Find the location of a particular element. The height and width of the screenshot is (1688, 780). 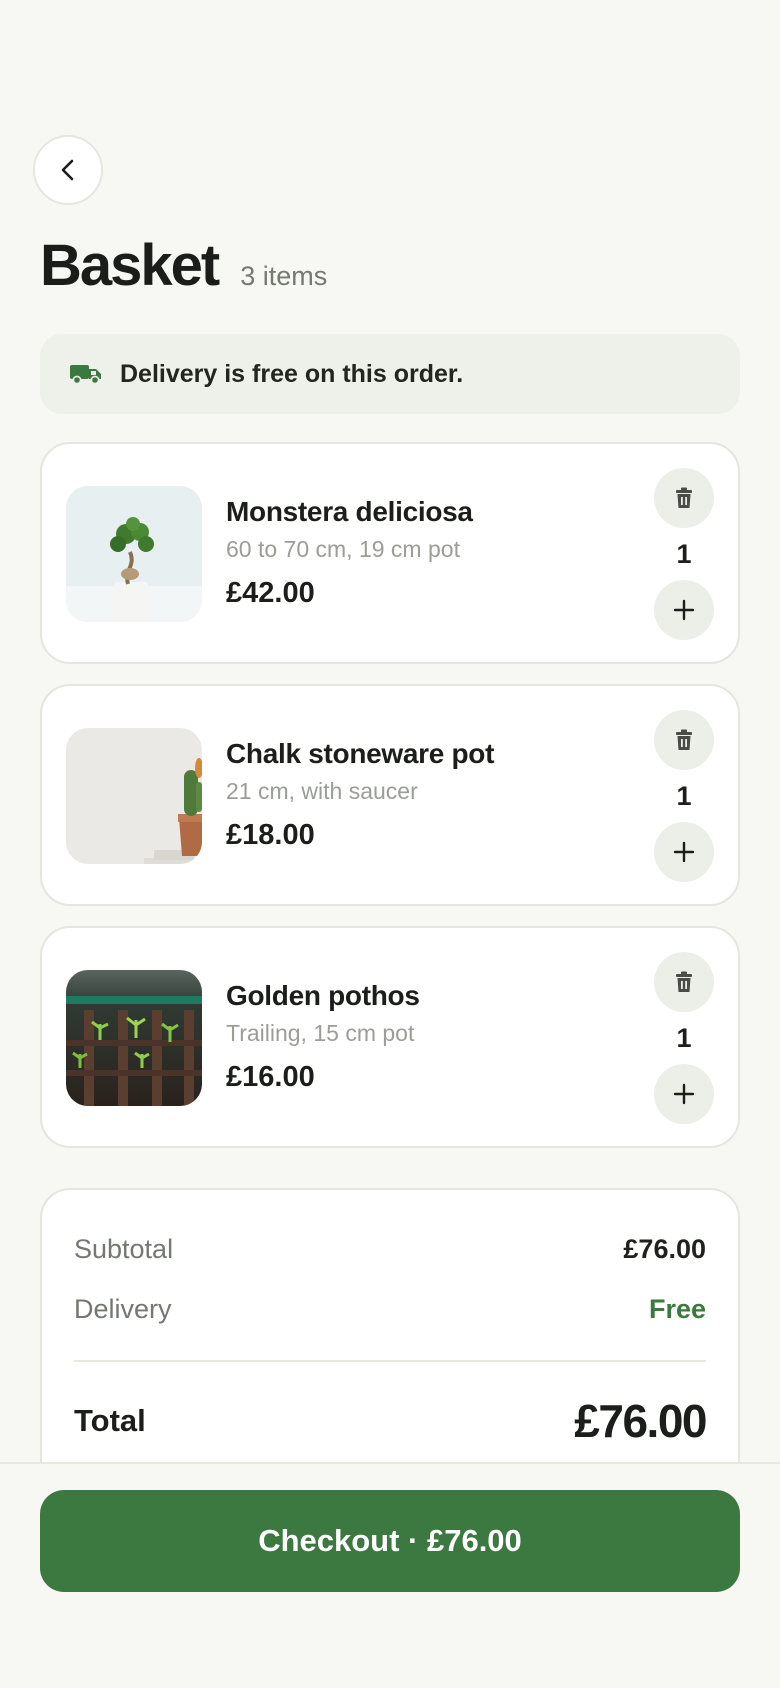

total-label: Total is located at coordinates (110, 1420).